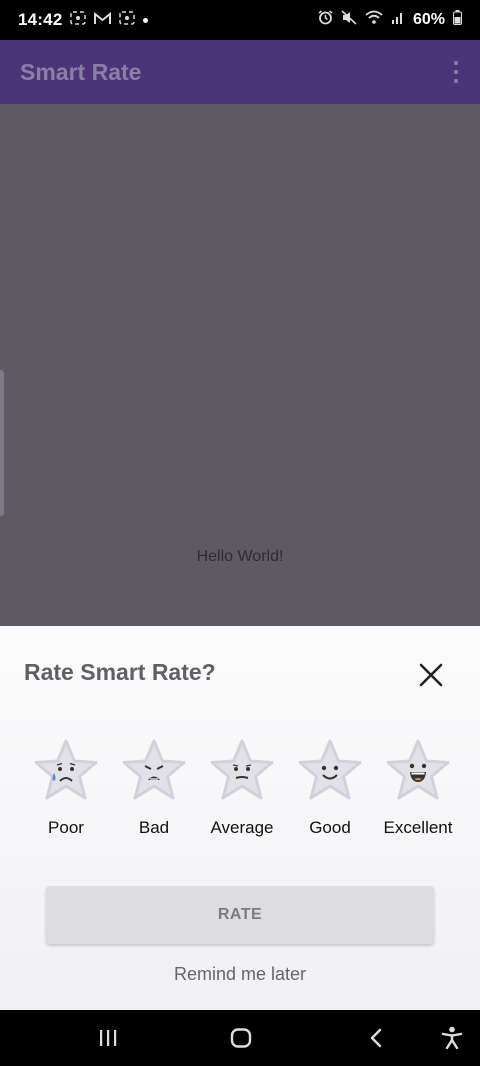  I want to click on home-icon, so click(241, 1038).